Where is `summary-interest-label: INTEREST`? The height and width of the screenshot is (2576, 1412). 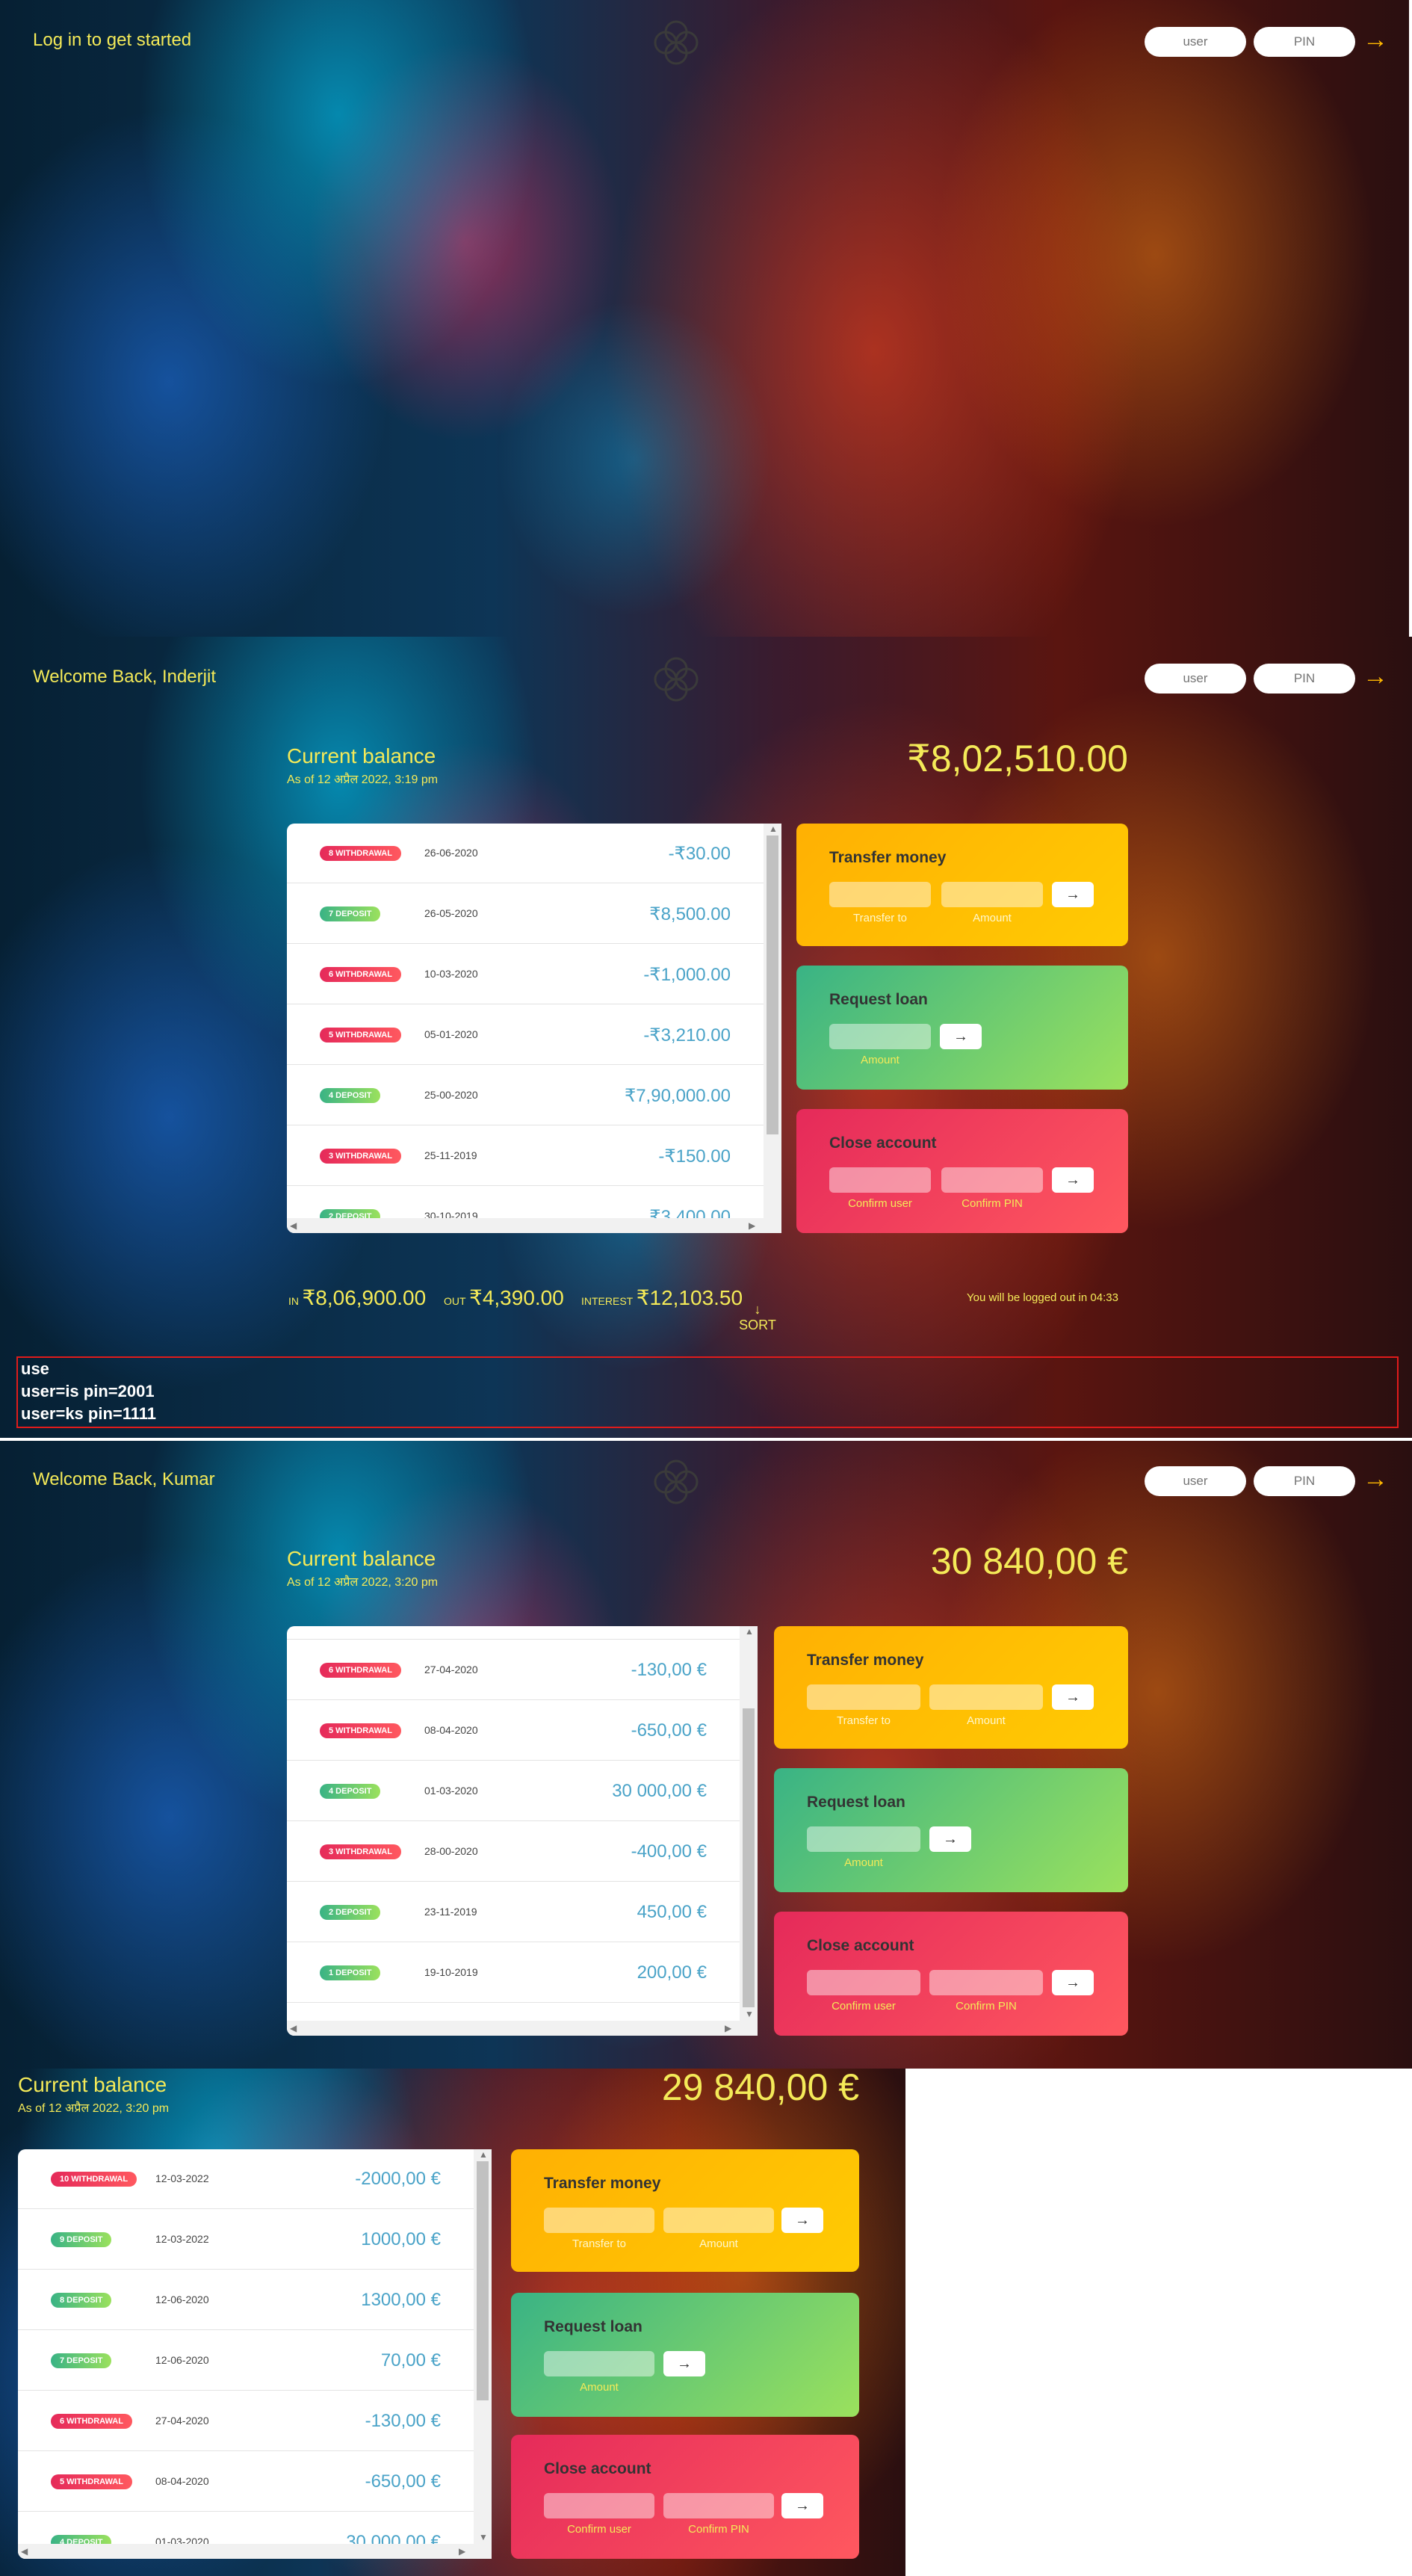 summary-interest-label: INTEREST is located at coordinates (607, 1301).